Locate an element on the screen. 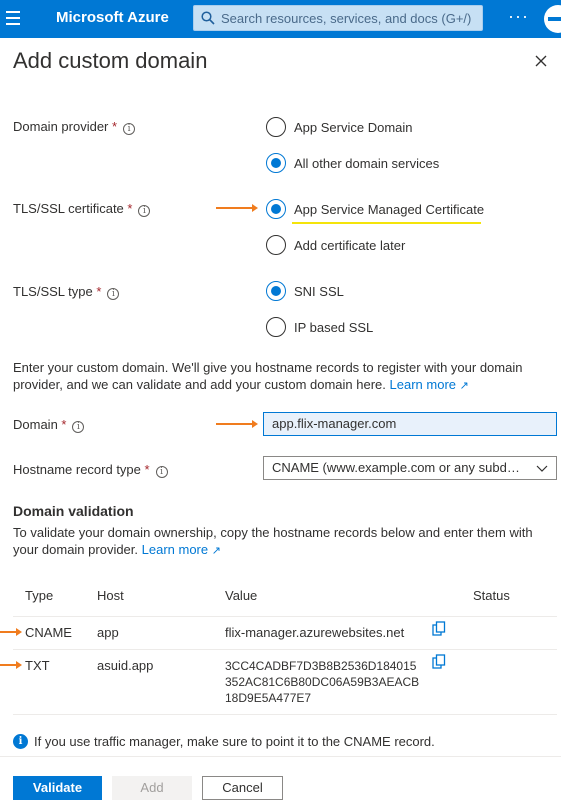 This screenshot has height=804, width=561. radio-sni-ssl: SNI SSL is located at coordinates (305, 291).